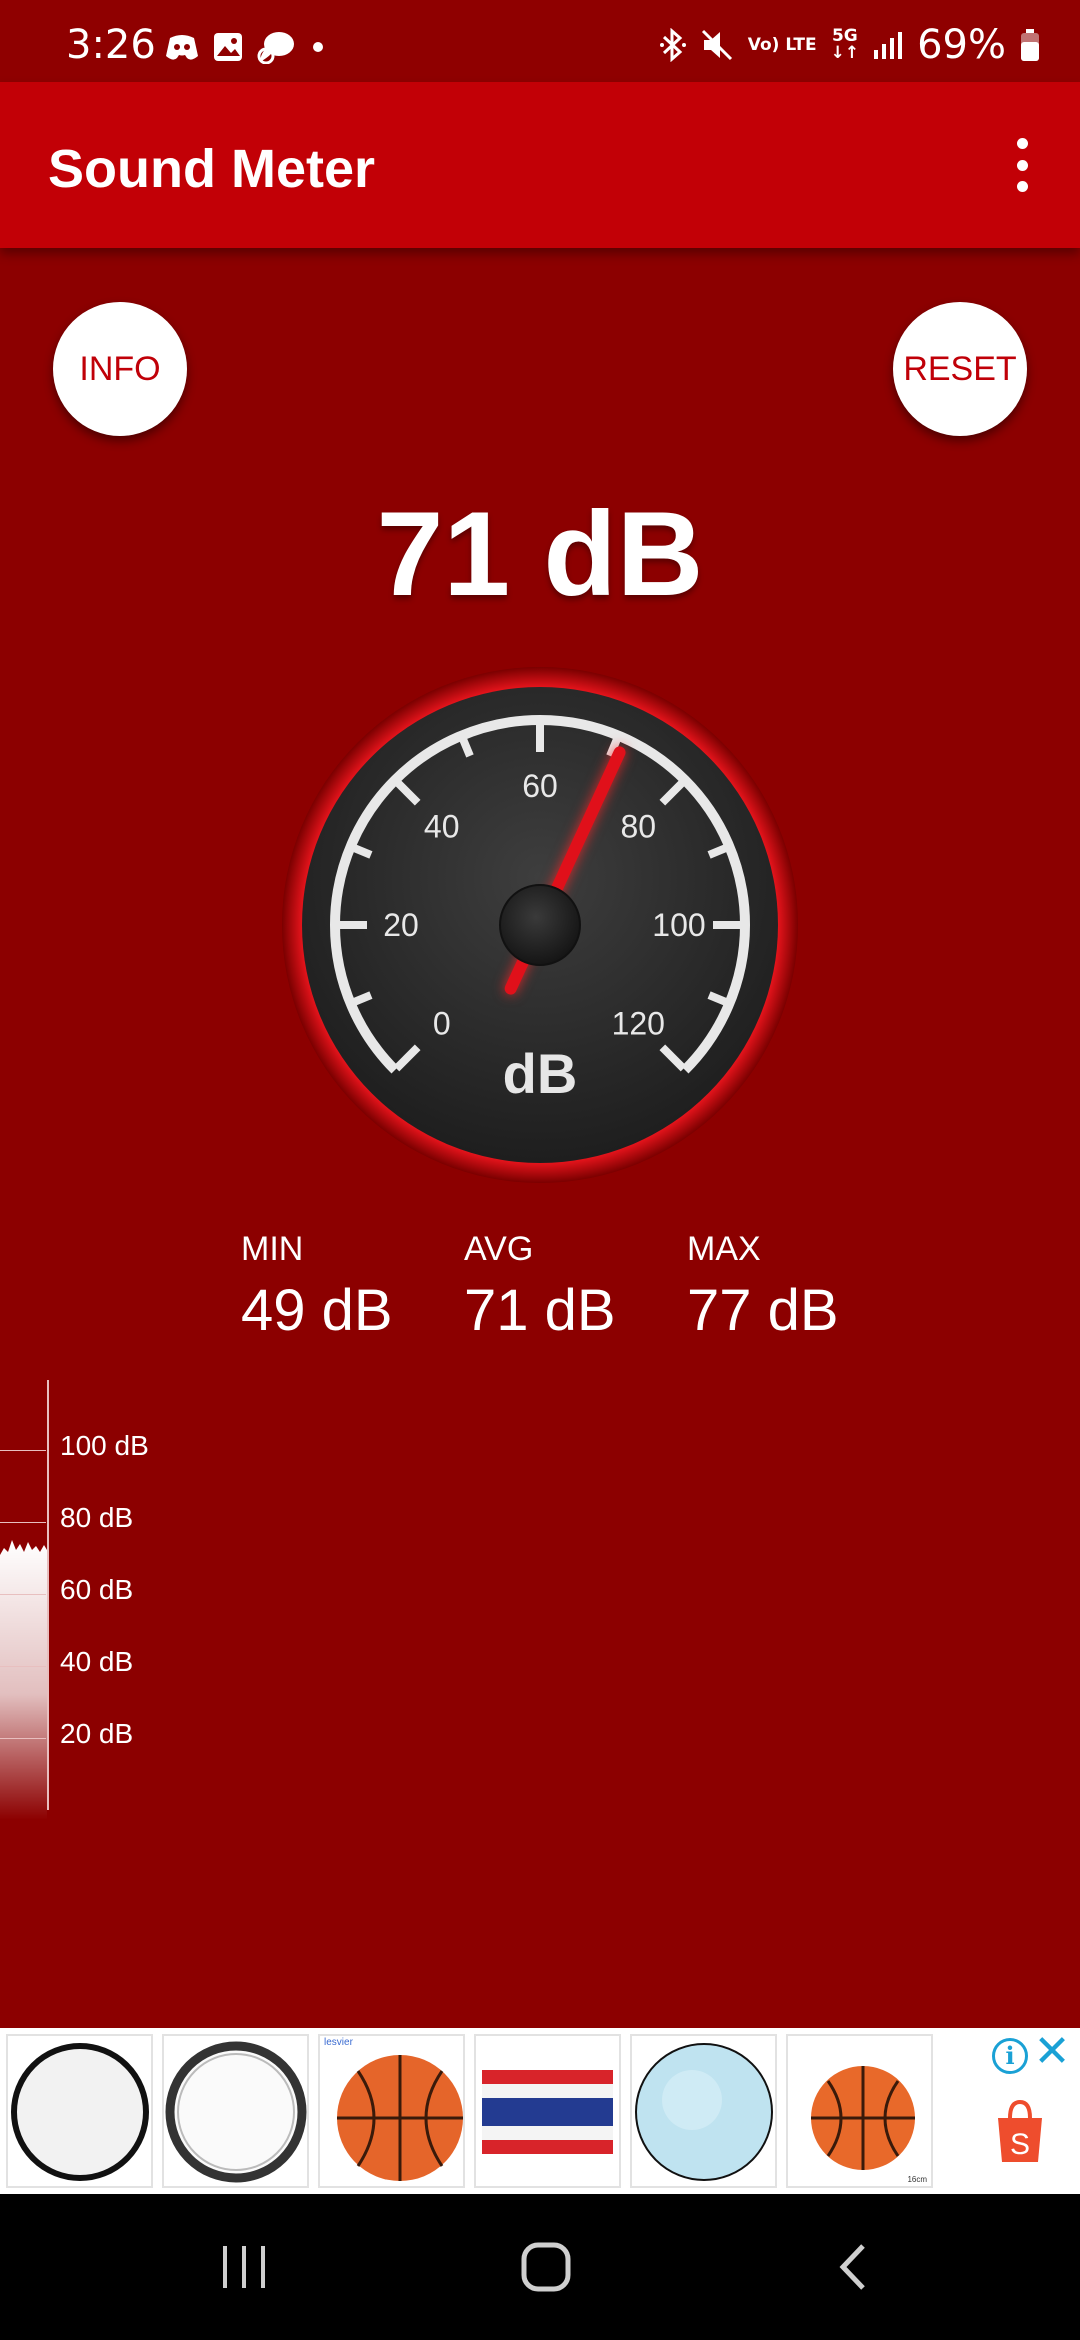 The height and width of the screenshot is (2340, 1080). I want to click on volte-icon: Vo) LTE, so click(782, 44).